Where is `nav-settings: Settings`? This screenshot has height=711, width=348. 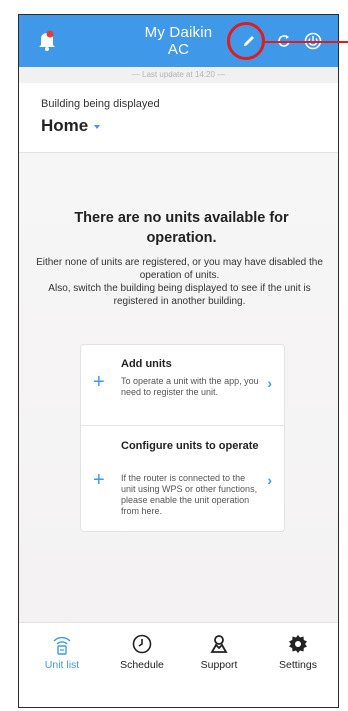 nav-settings: Settings is located at coordinates (298, 652).